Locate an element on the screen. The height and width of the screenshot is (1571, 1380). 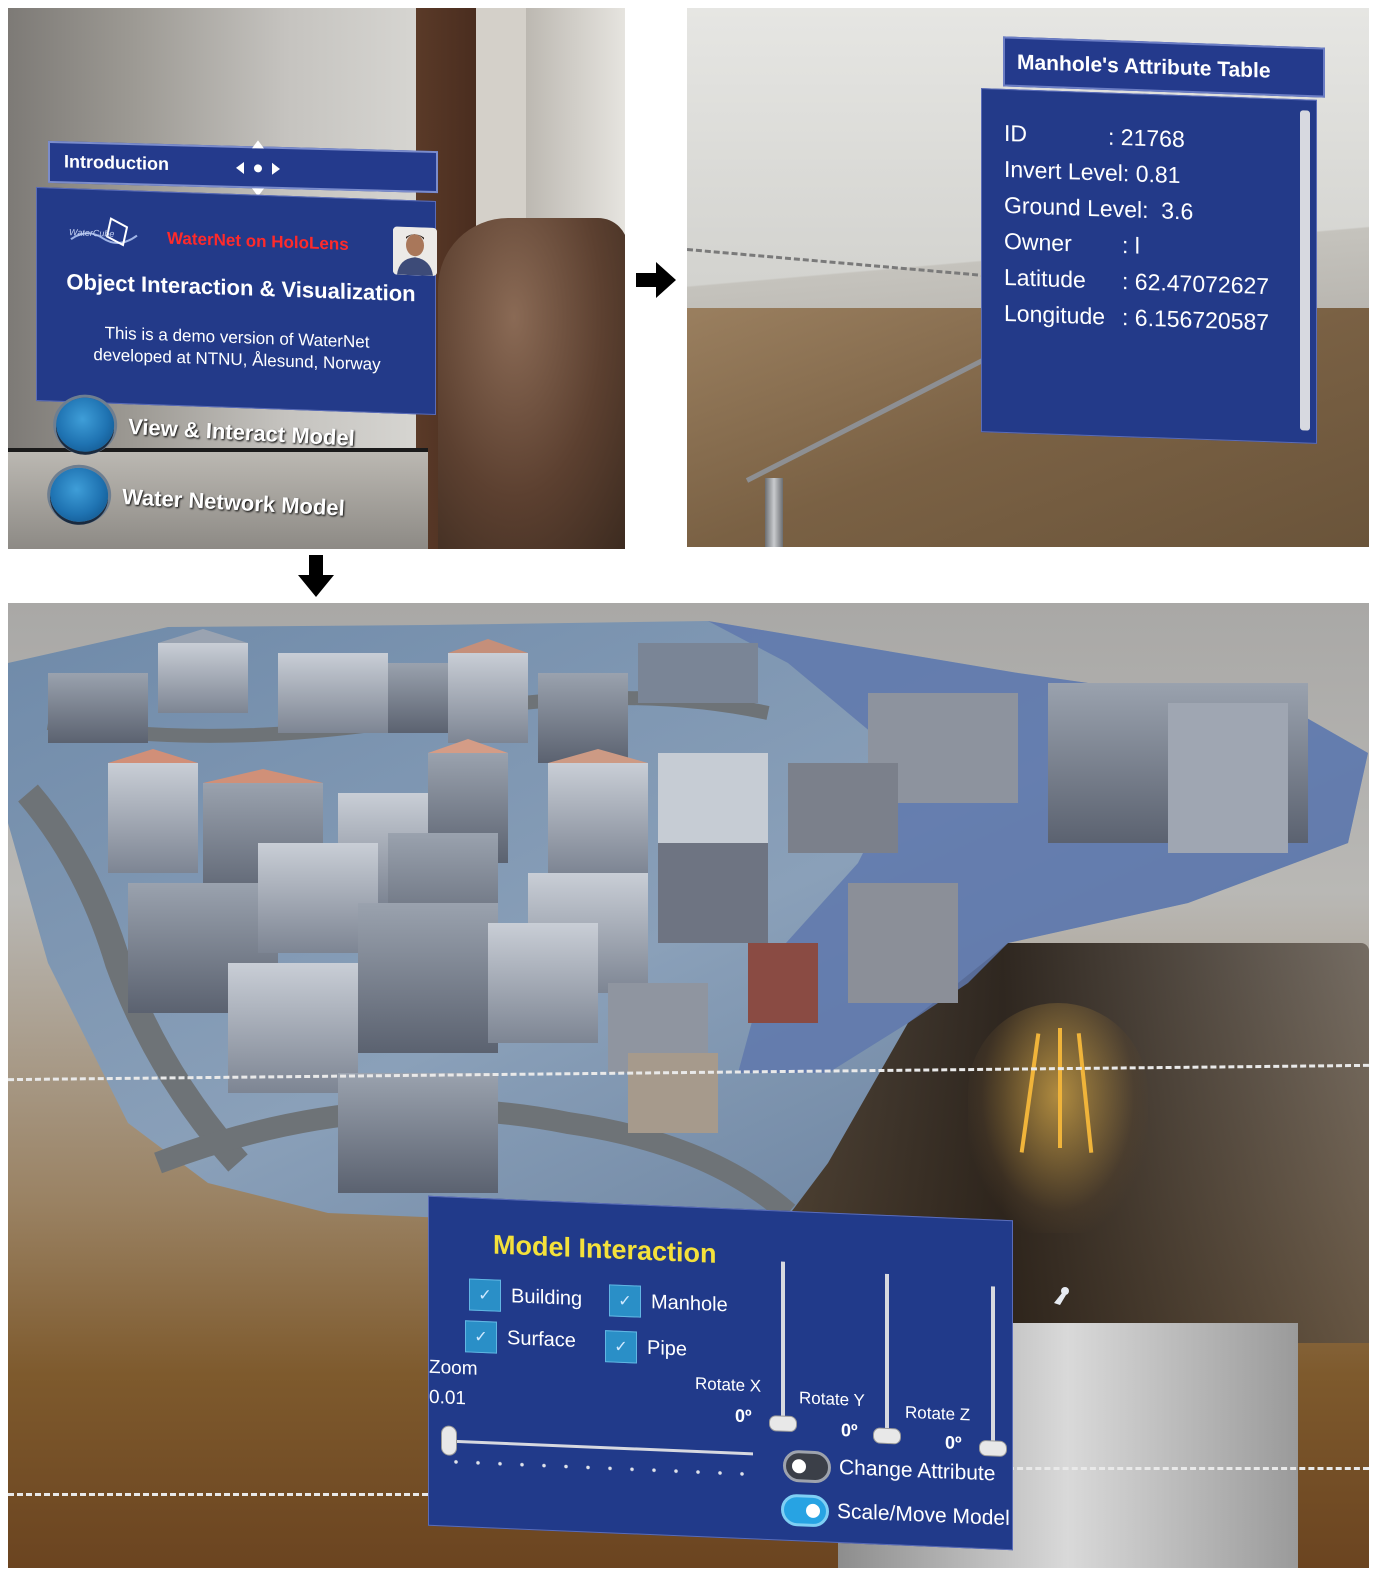
move-arrows-icon is located at coordinates (258, 169).